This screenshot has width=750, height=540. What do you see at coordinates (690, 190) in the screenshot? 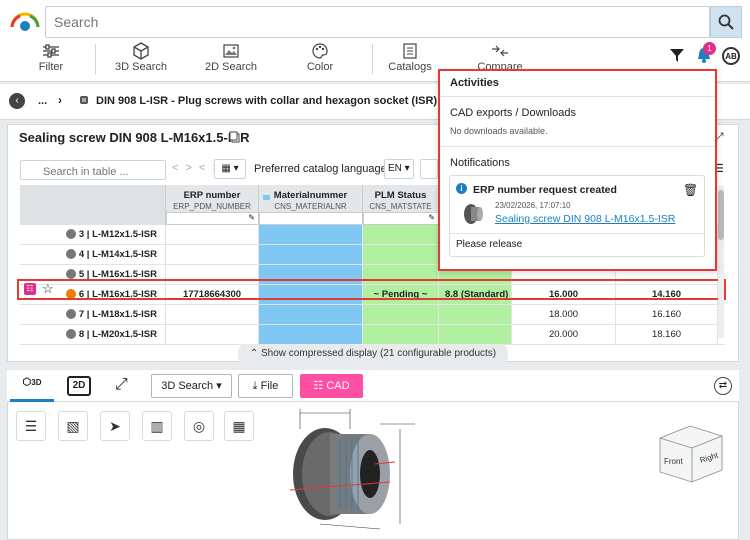
I see `trash-icon: 🗑︎` at bounding box center [690, 190].